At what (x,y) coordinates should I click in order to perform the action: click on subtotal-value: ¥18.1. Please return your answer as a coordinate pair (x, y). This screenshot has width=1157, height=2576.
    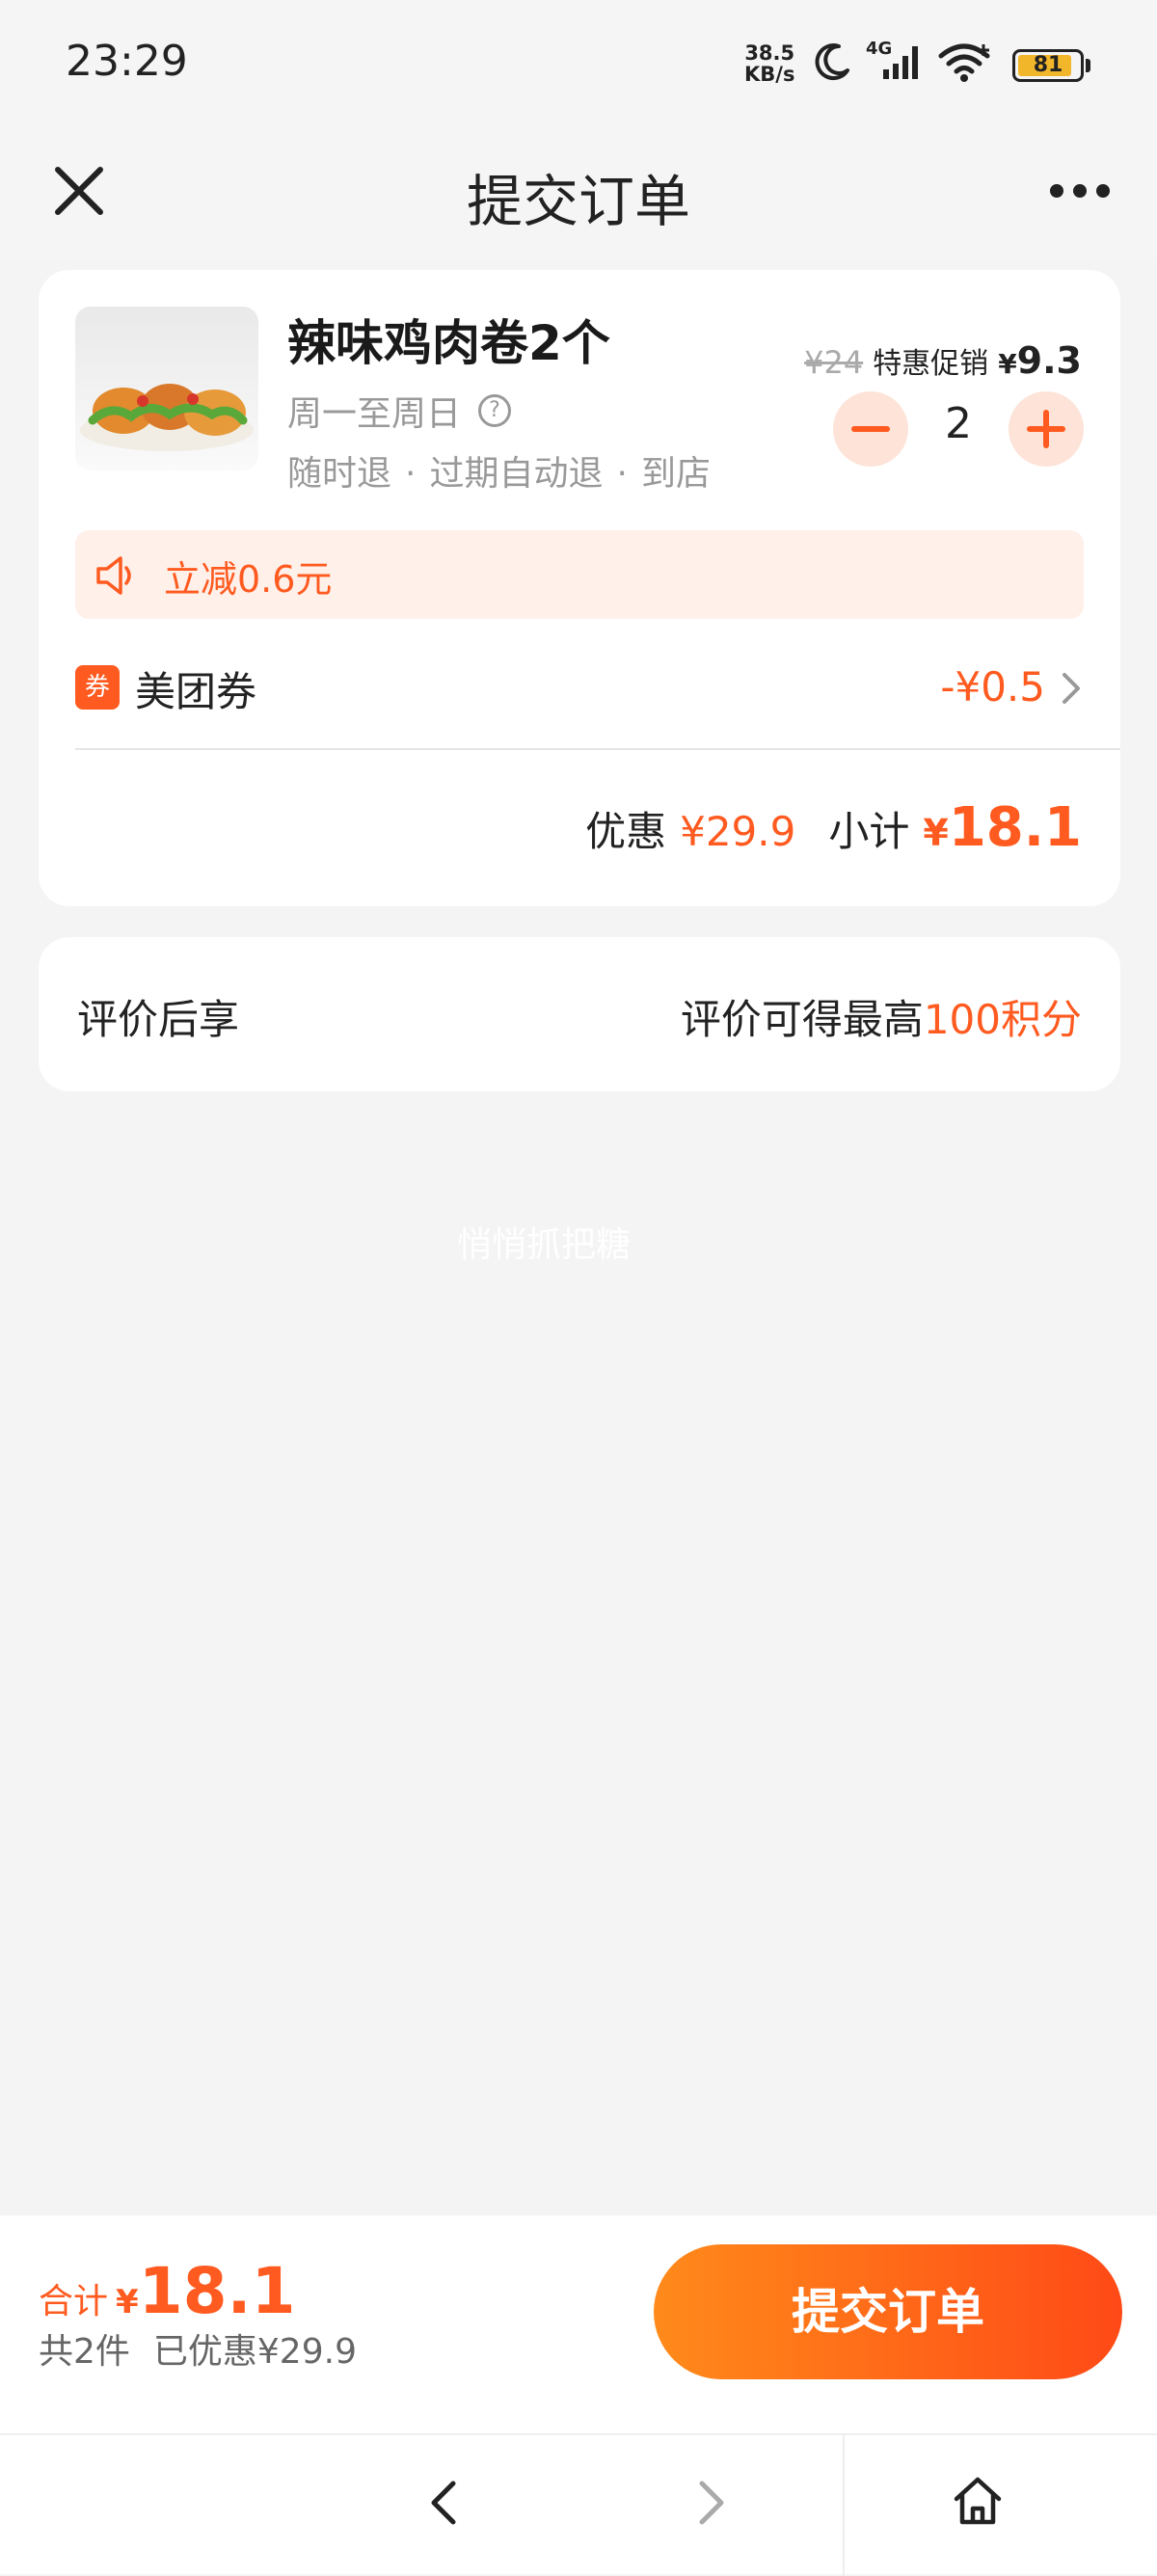
    Looking at the image, I should click on (1002, 828).